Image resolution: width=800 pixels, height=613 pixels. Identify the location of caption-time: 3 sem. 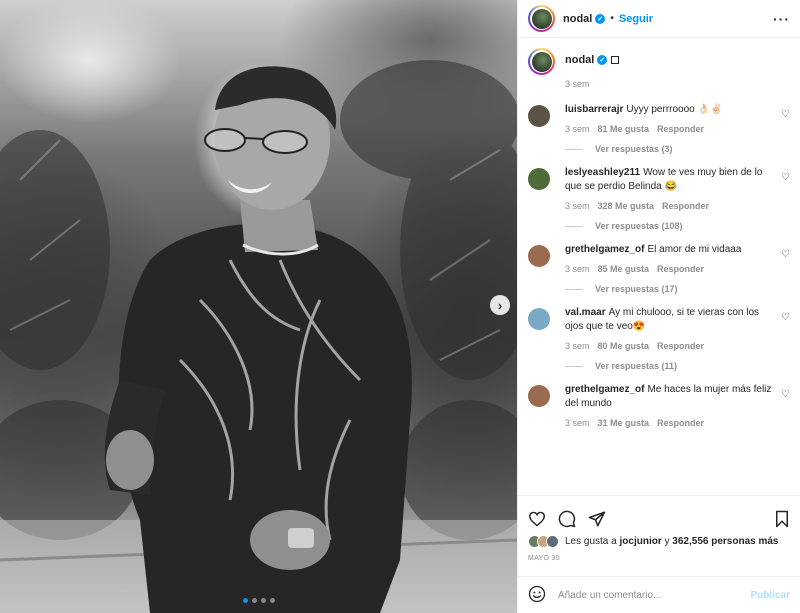
(577, 84).